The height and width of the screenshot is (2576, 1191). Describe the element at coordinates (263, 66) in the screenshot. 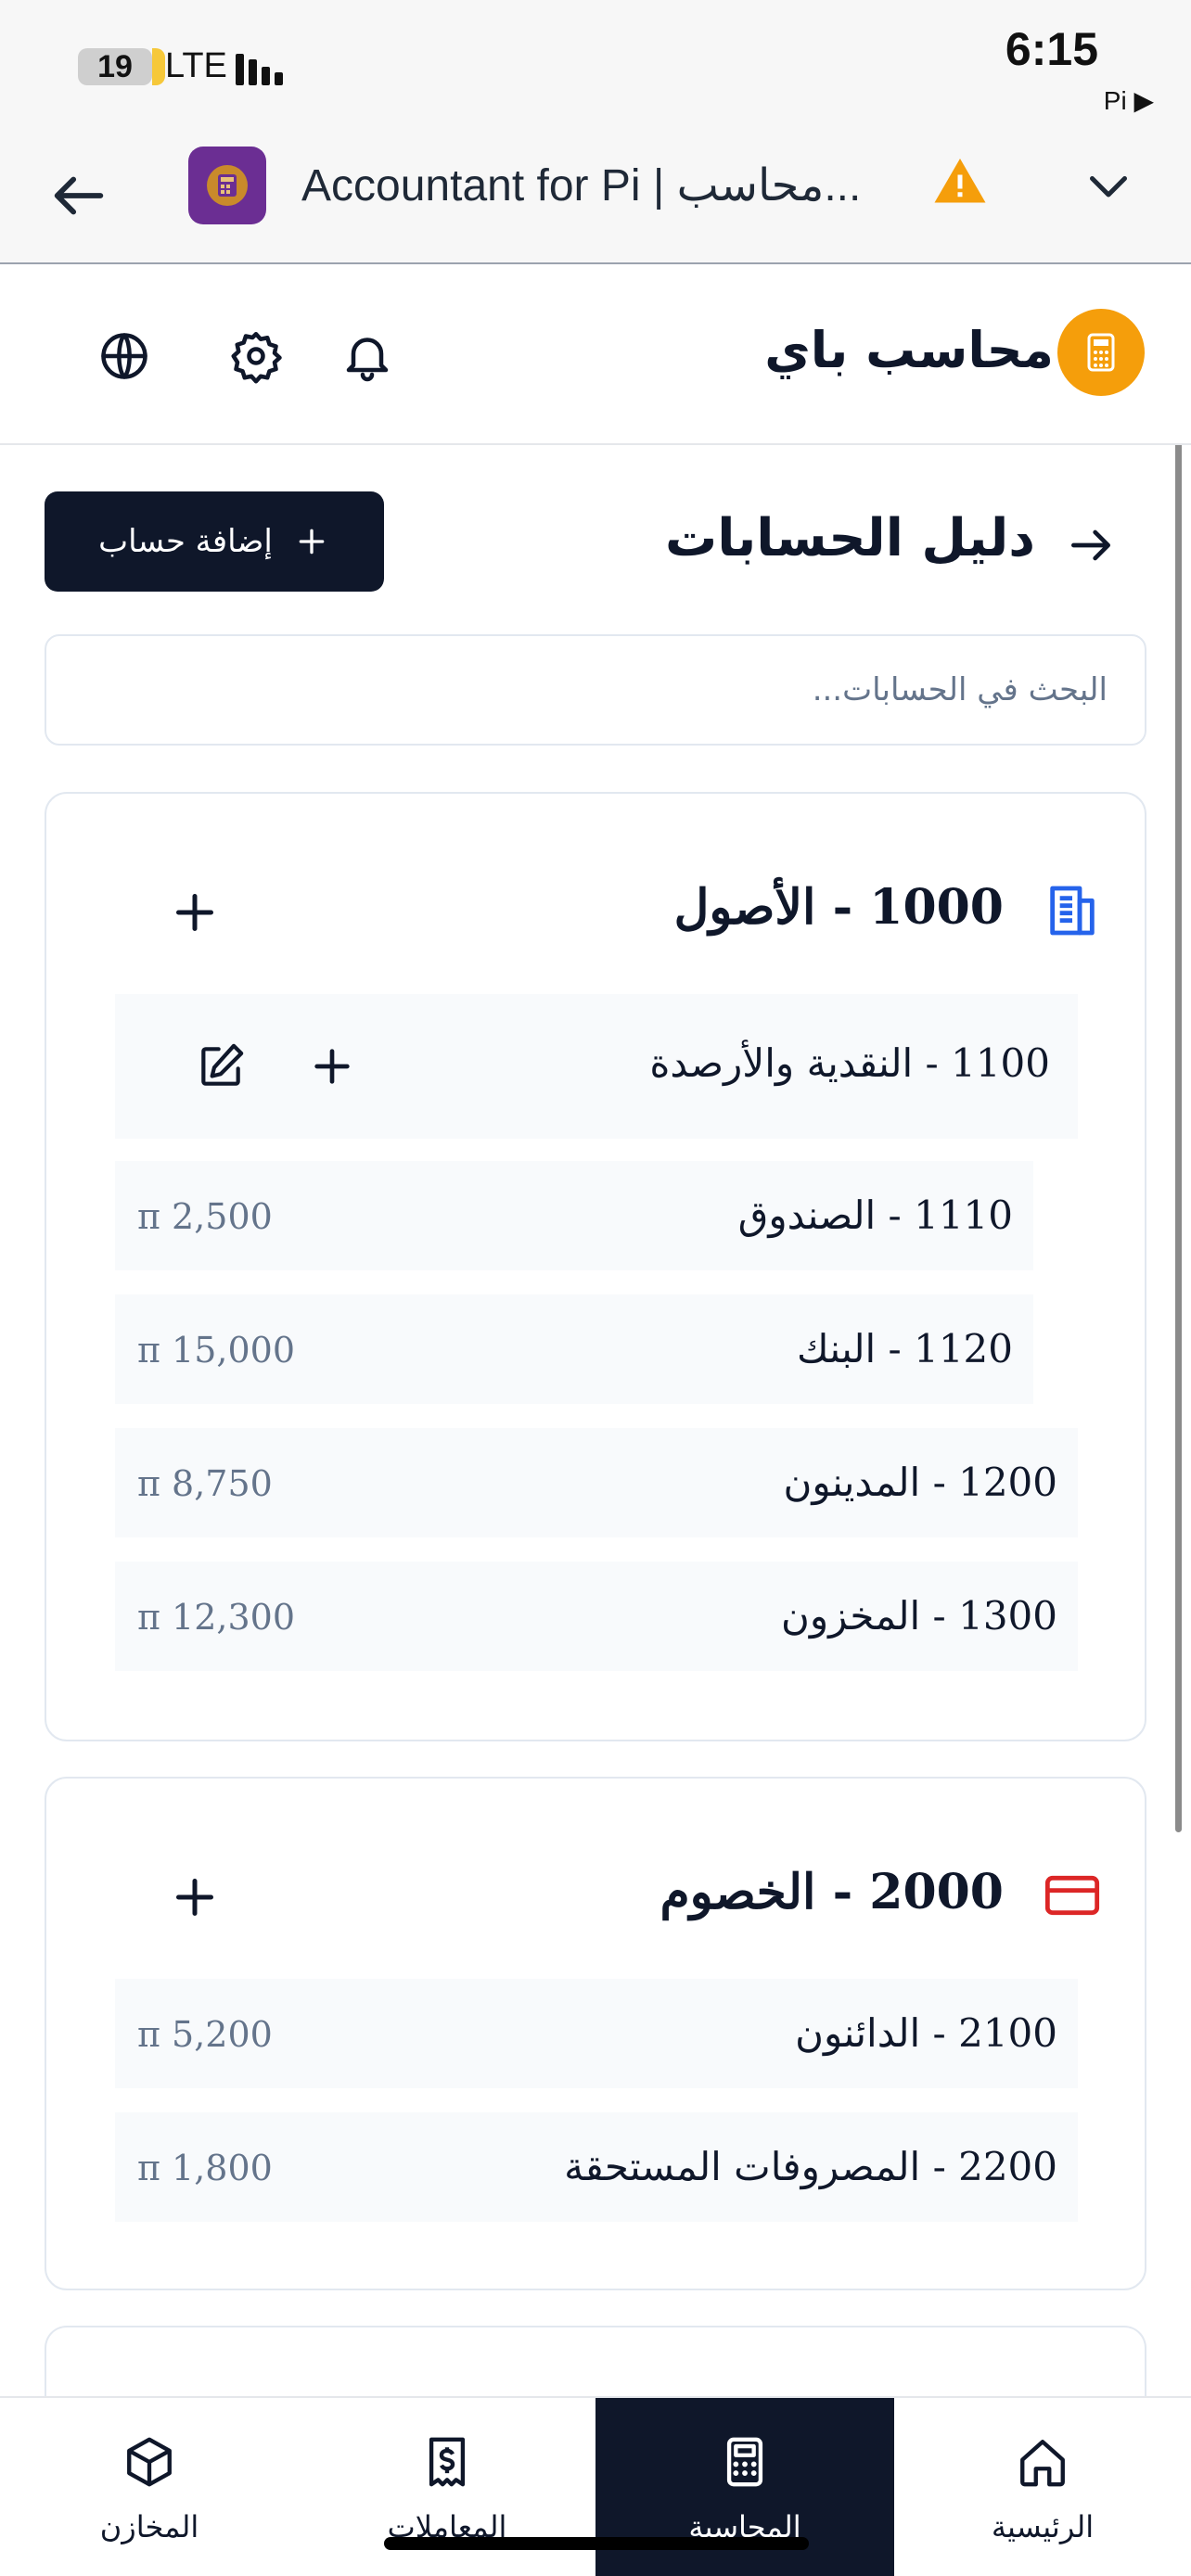

I see `signal-icon` at that location.